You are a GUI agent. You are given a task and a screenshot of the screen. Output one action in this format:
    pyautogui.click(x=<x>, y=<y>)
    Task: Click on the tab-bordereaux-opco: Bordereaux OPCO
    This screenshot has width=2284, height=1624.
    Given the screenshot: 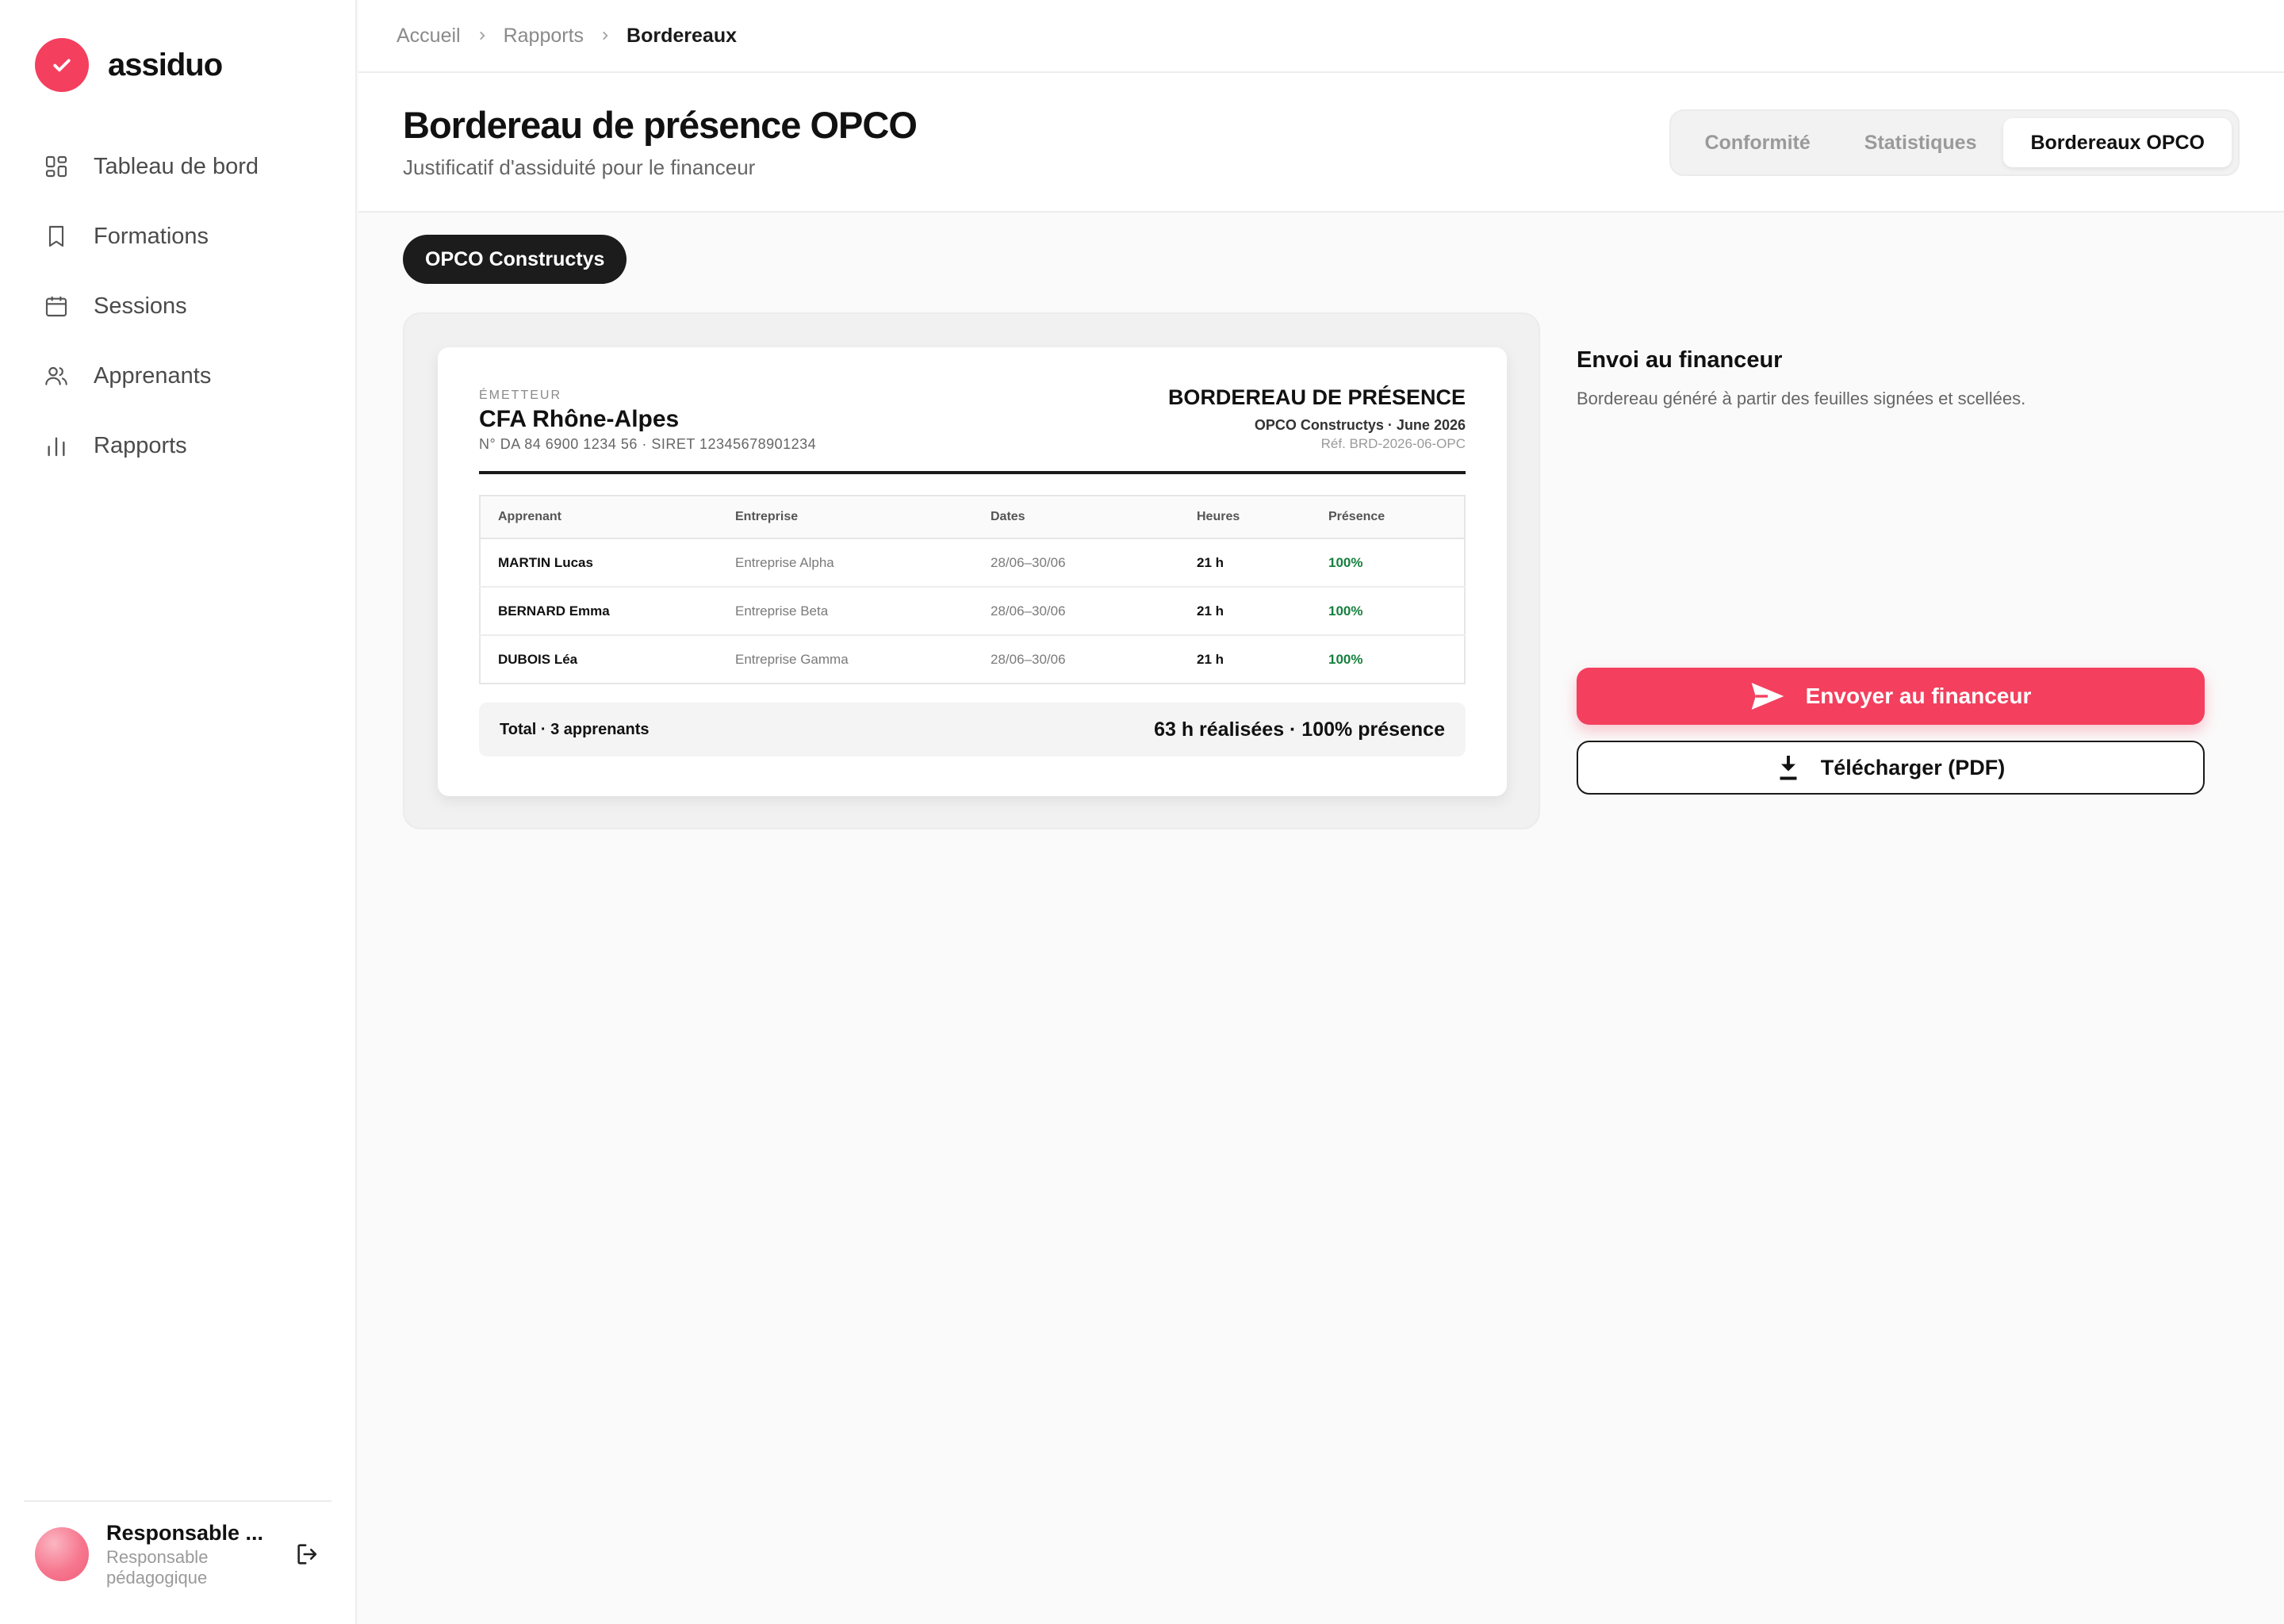 What is the action you would take?
    pyautogui.click(x=2117, y=142)
    